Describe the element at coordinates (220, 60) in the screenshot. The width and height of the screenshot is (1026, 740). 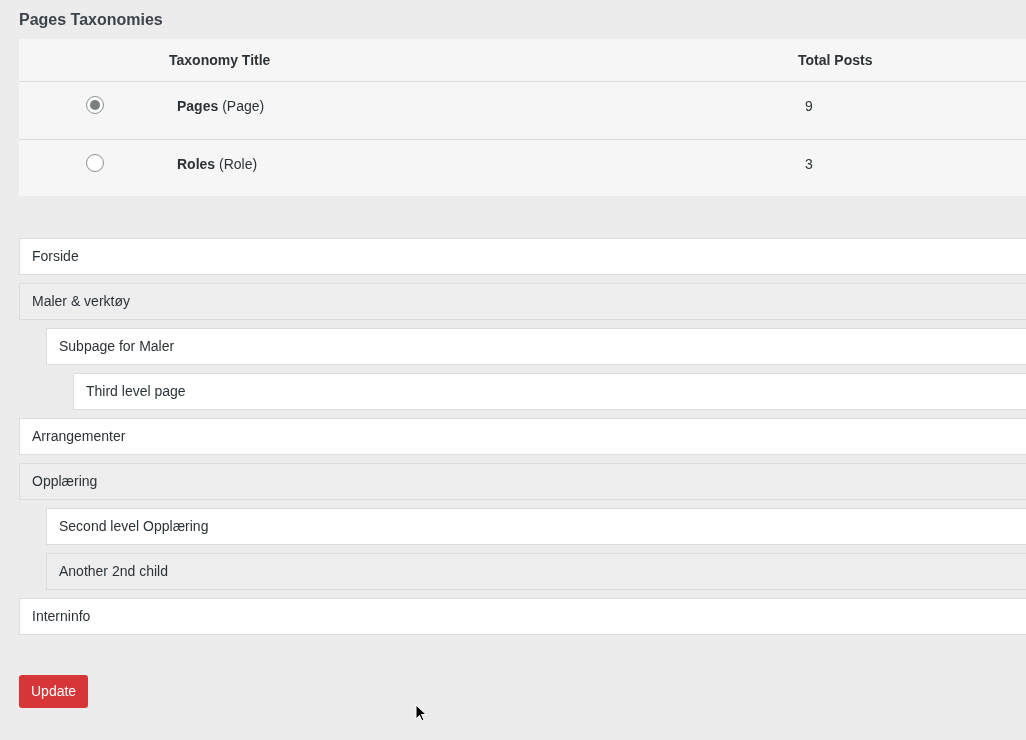
I see `column-header: Taxonomy Title` at that location.